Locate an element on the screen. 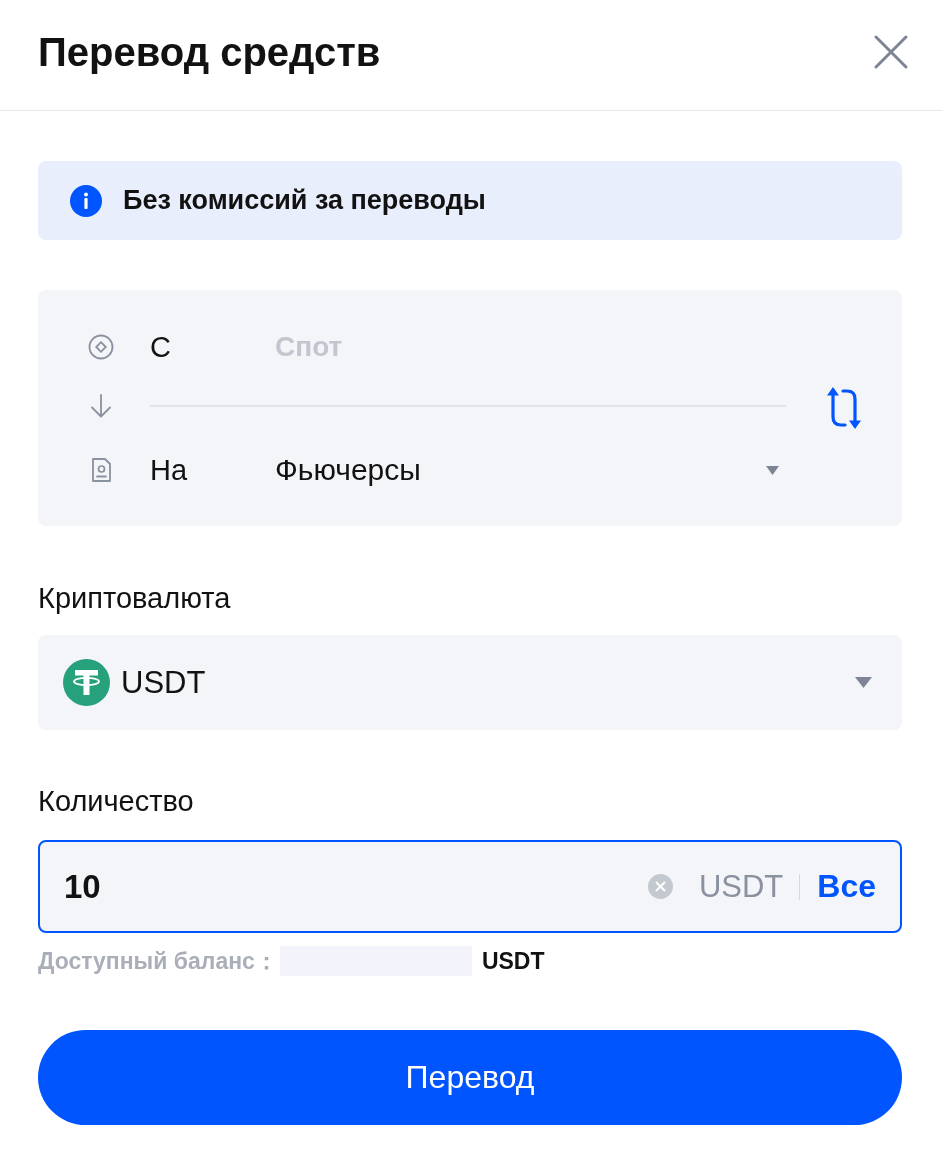 Image resolution: width=942 pixels, height=1164 pixels. direction-label: На is located at coordinates (169, 470).